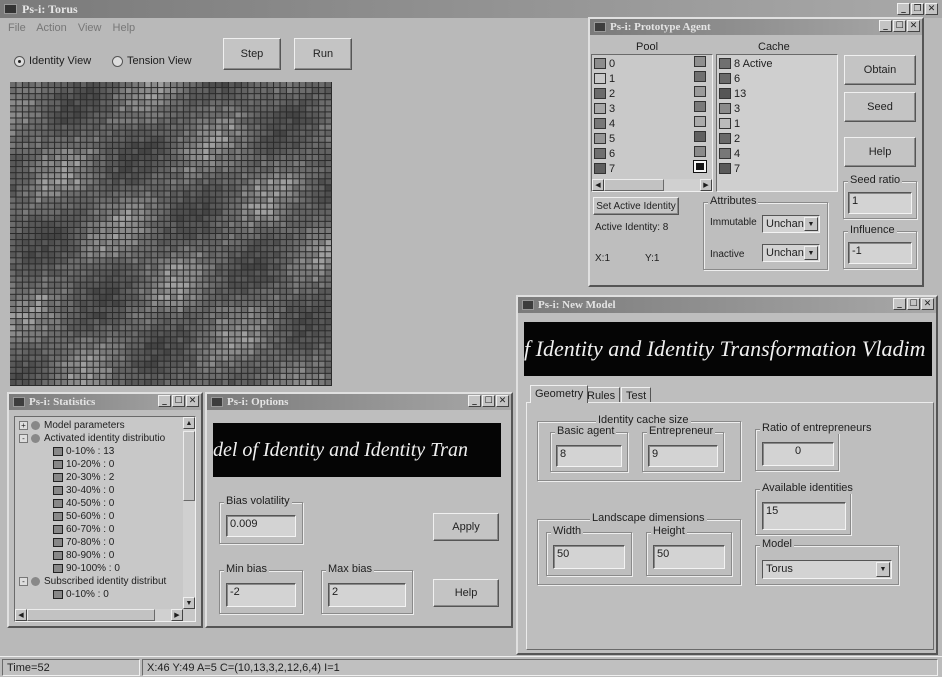 This screenshot has height=677, width=942. What do you see at coordinates (359, 402) in the screenshot?
I see `options-titlebar: Ps-i: Options _ ☐ ✕` at bounding box center [359, 402].